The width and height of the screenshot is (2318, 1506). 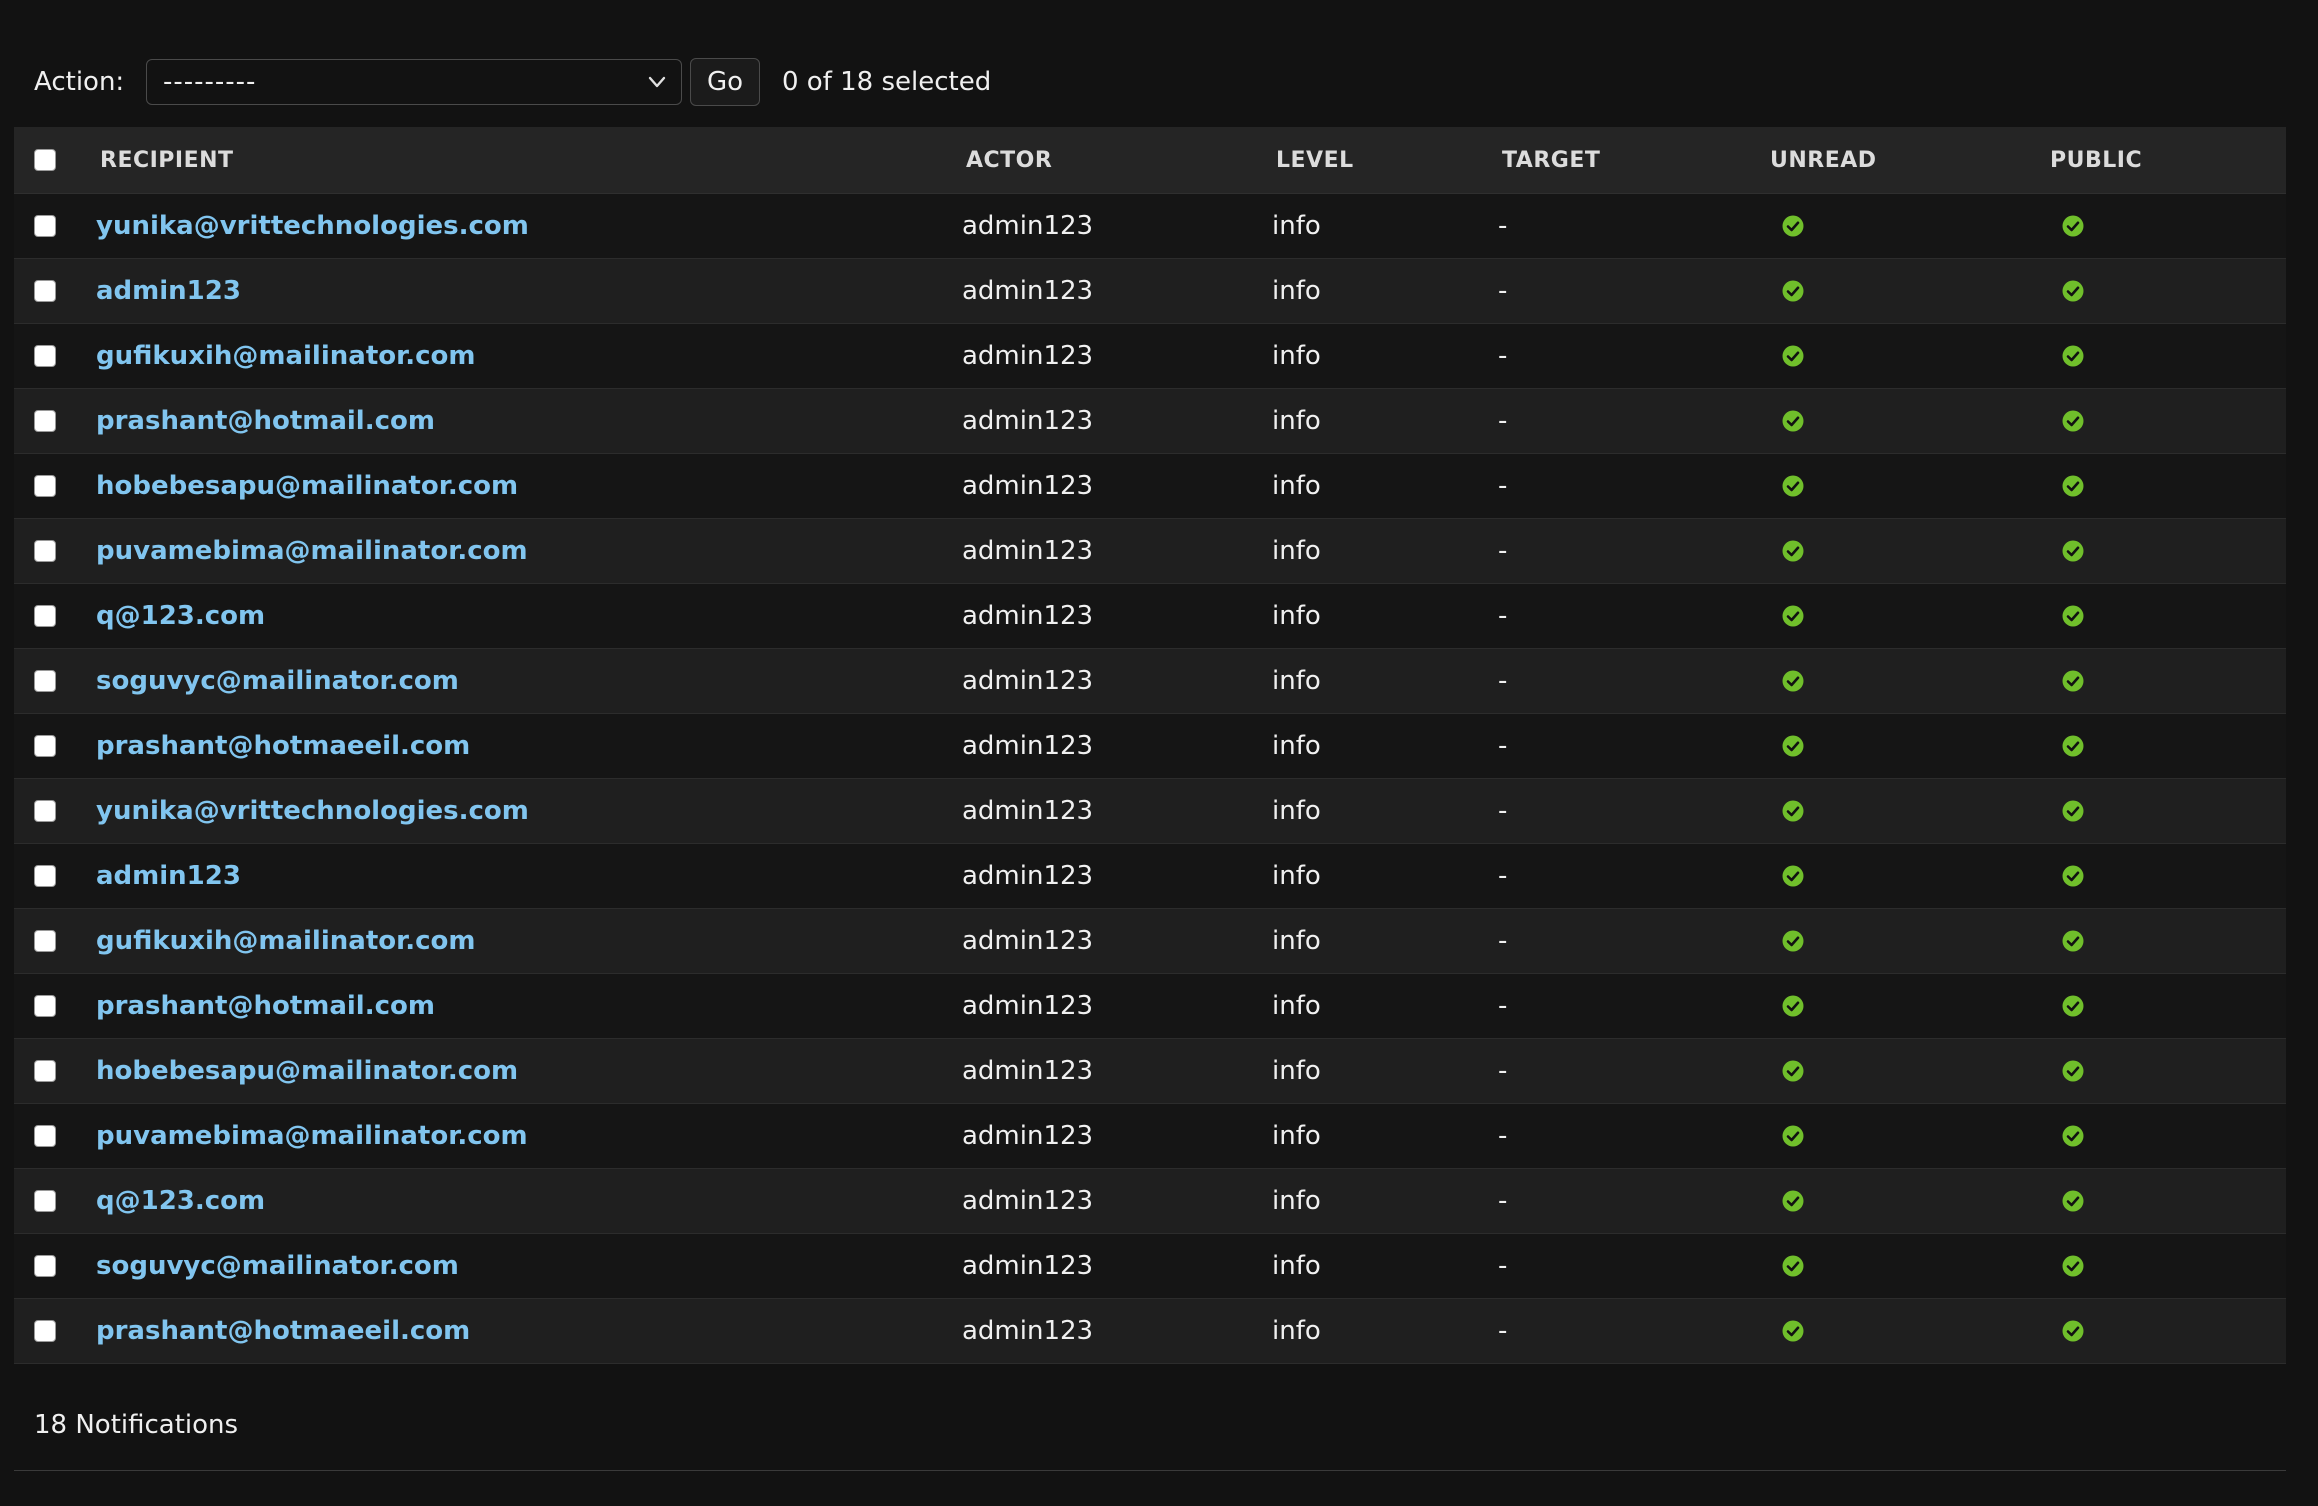 I want to click on selection-status: 0 of 18 selected, so click(x=887, y=82).